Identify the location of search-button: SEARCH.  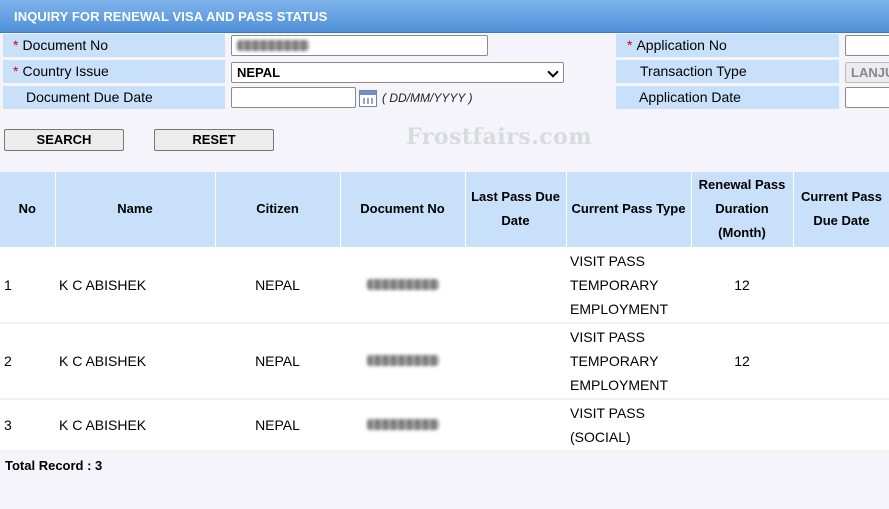
(64, 140).